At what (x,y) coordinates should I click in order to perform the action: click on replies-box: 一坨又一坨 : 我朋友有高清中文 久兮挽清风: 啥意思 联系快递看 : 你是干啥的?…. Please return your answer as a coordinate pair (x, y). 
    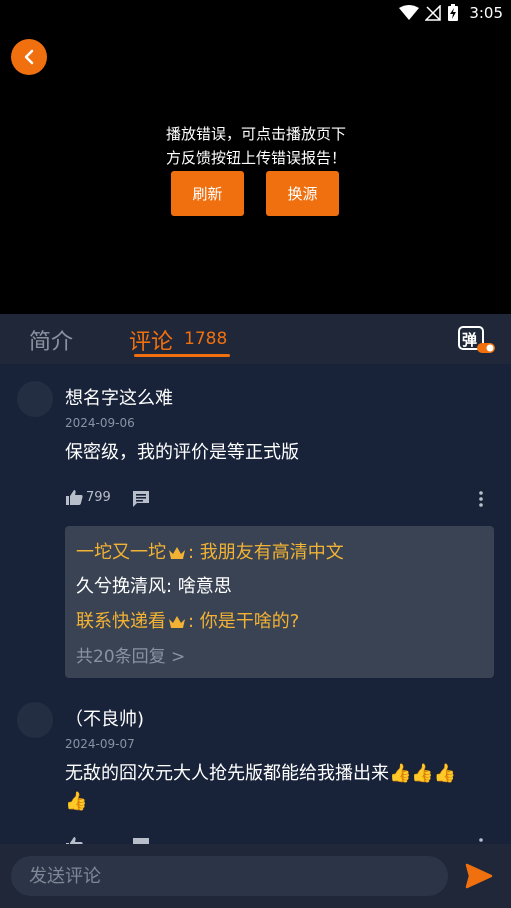
    Looking at the image, I should click on (279, 602).